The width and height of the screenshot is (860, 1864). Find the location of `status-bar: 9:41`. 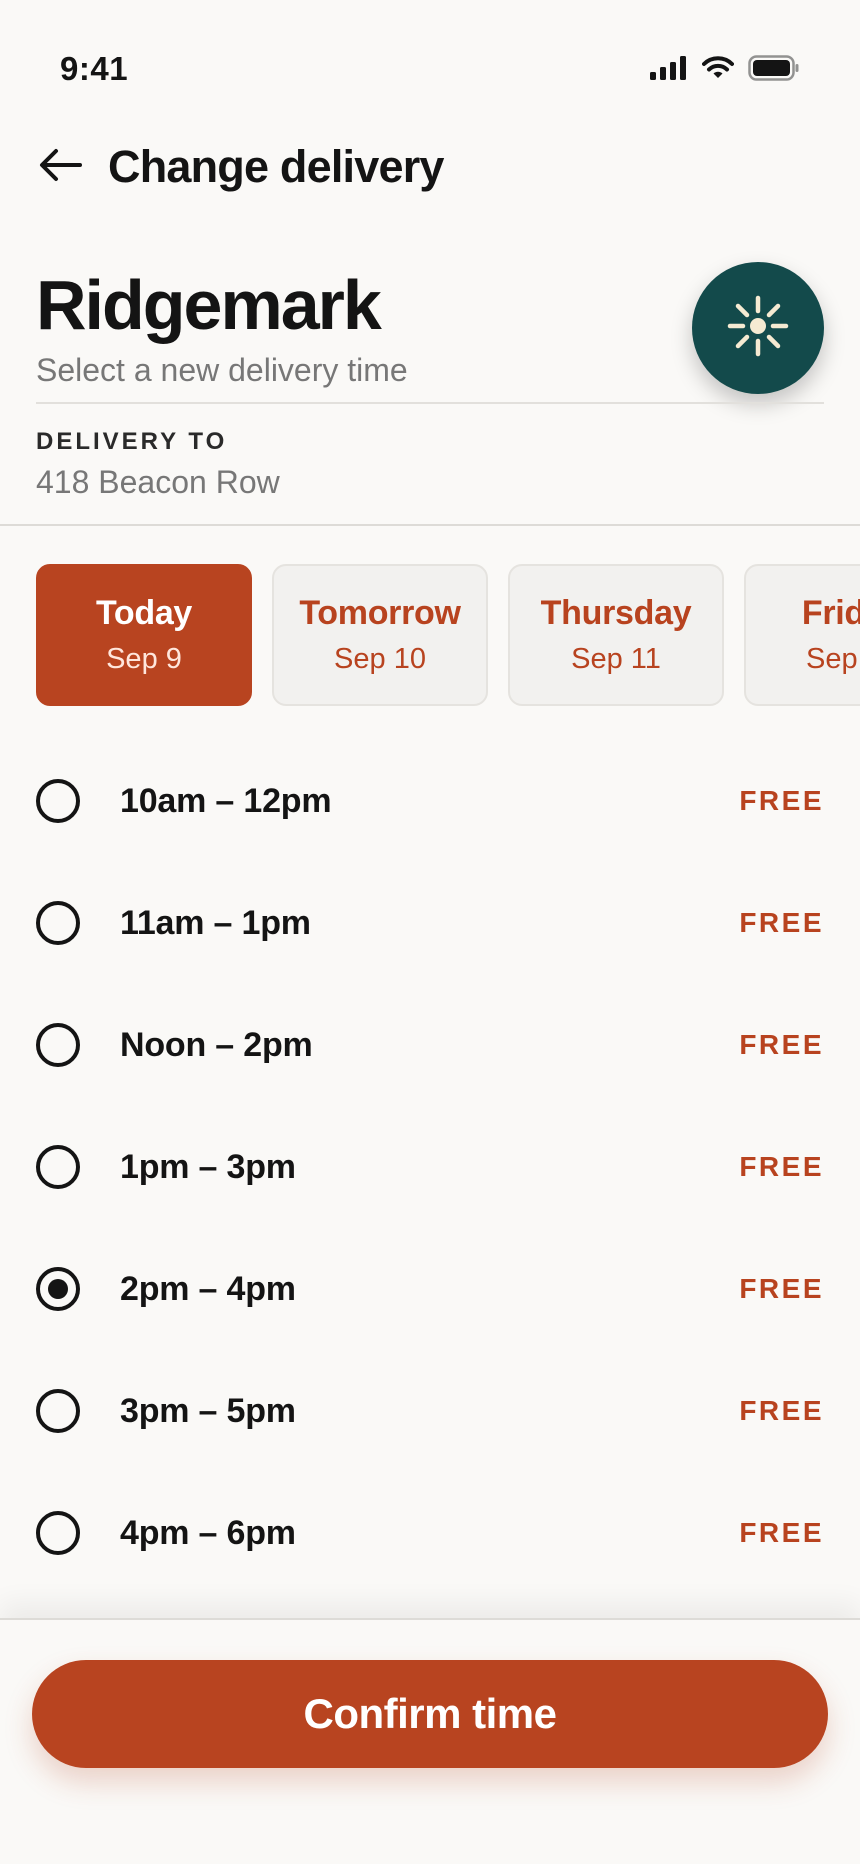

status-bar: 9:41 is located at coordinates (430, 70).